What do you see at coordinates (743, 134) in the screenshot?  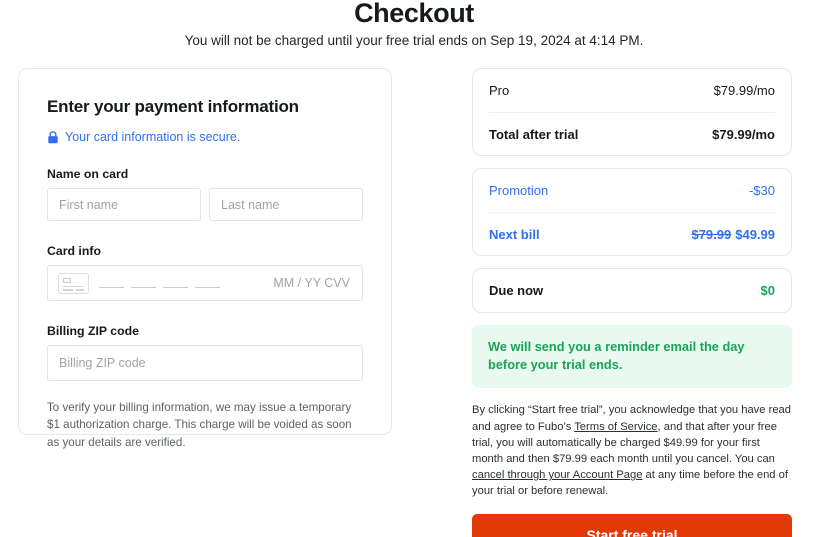 I see `total-after-trial-value: $79.99/mo` at bounding box center [743, 134].